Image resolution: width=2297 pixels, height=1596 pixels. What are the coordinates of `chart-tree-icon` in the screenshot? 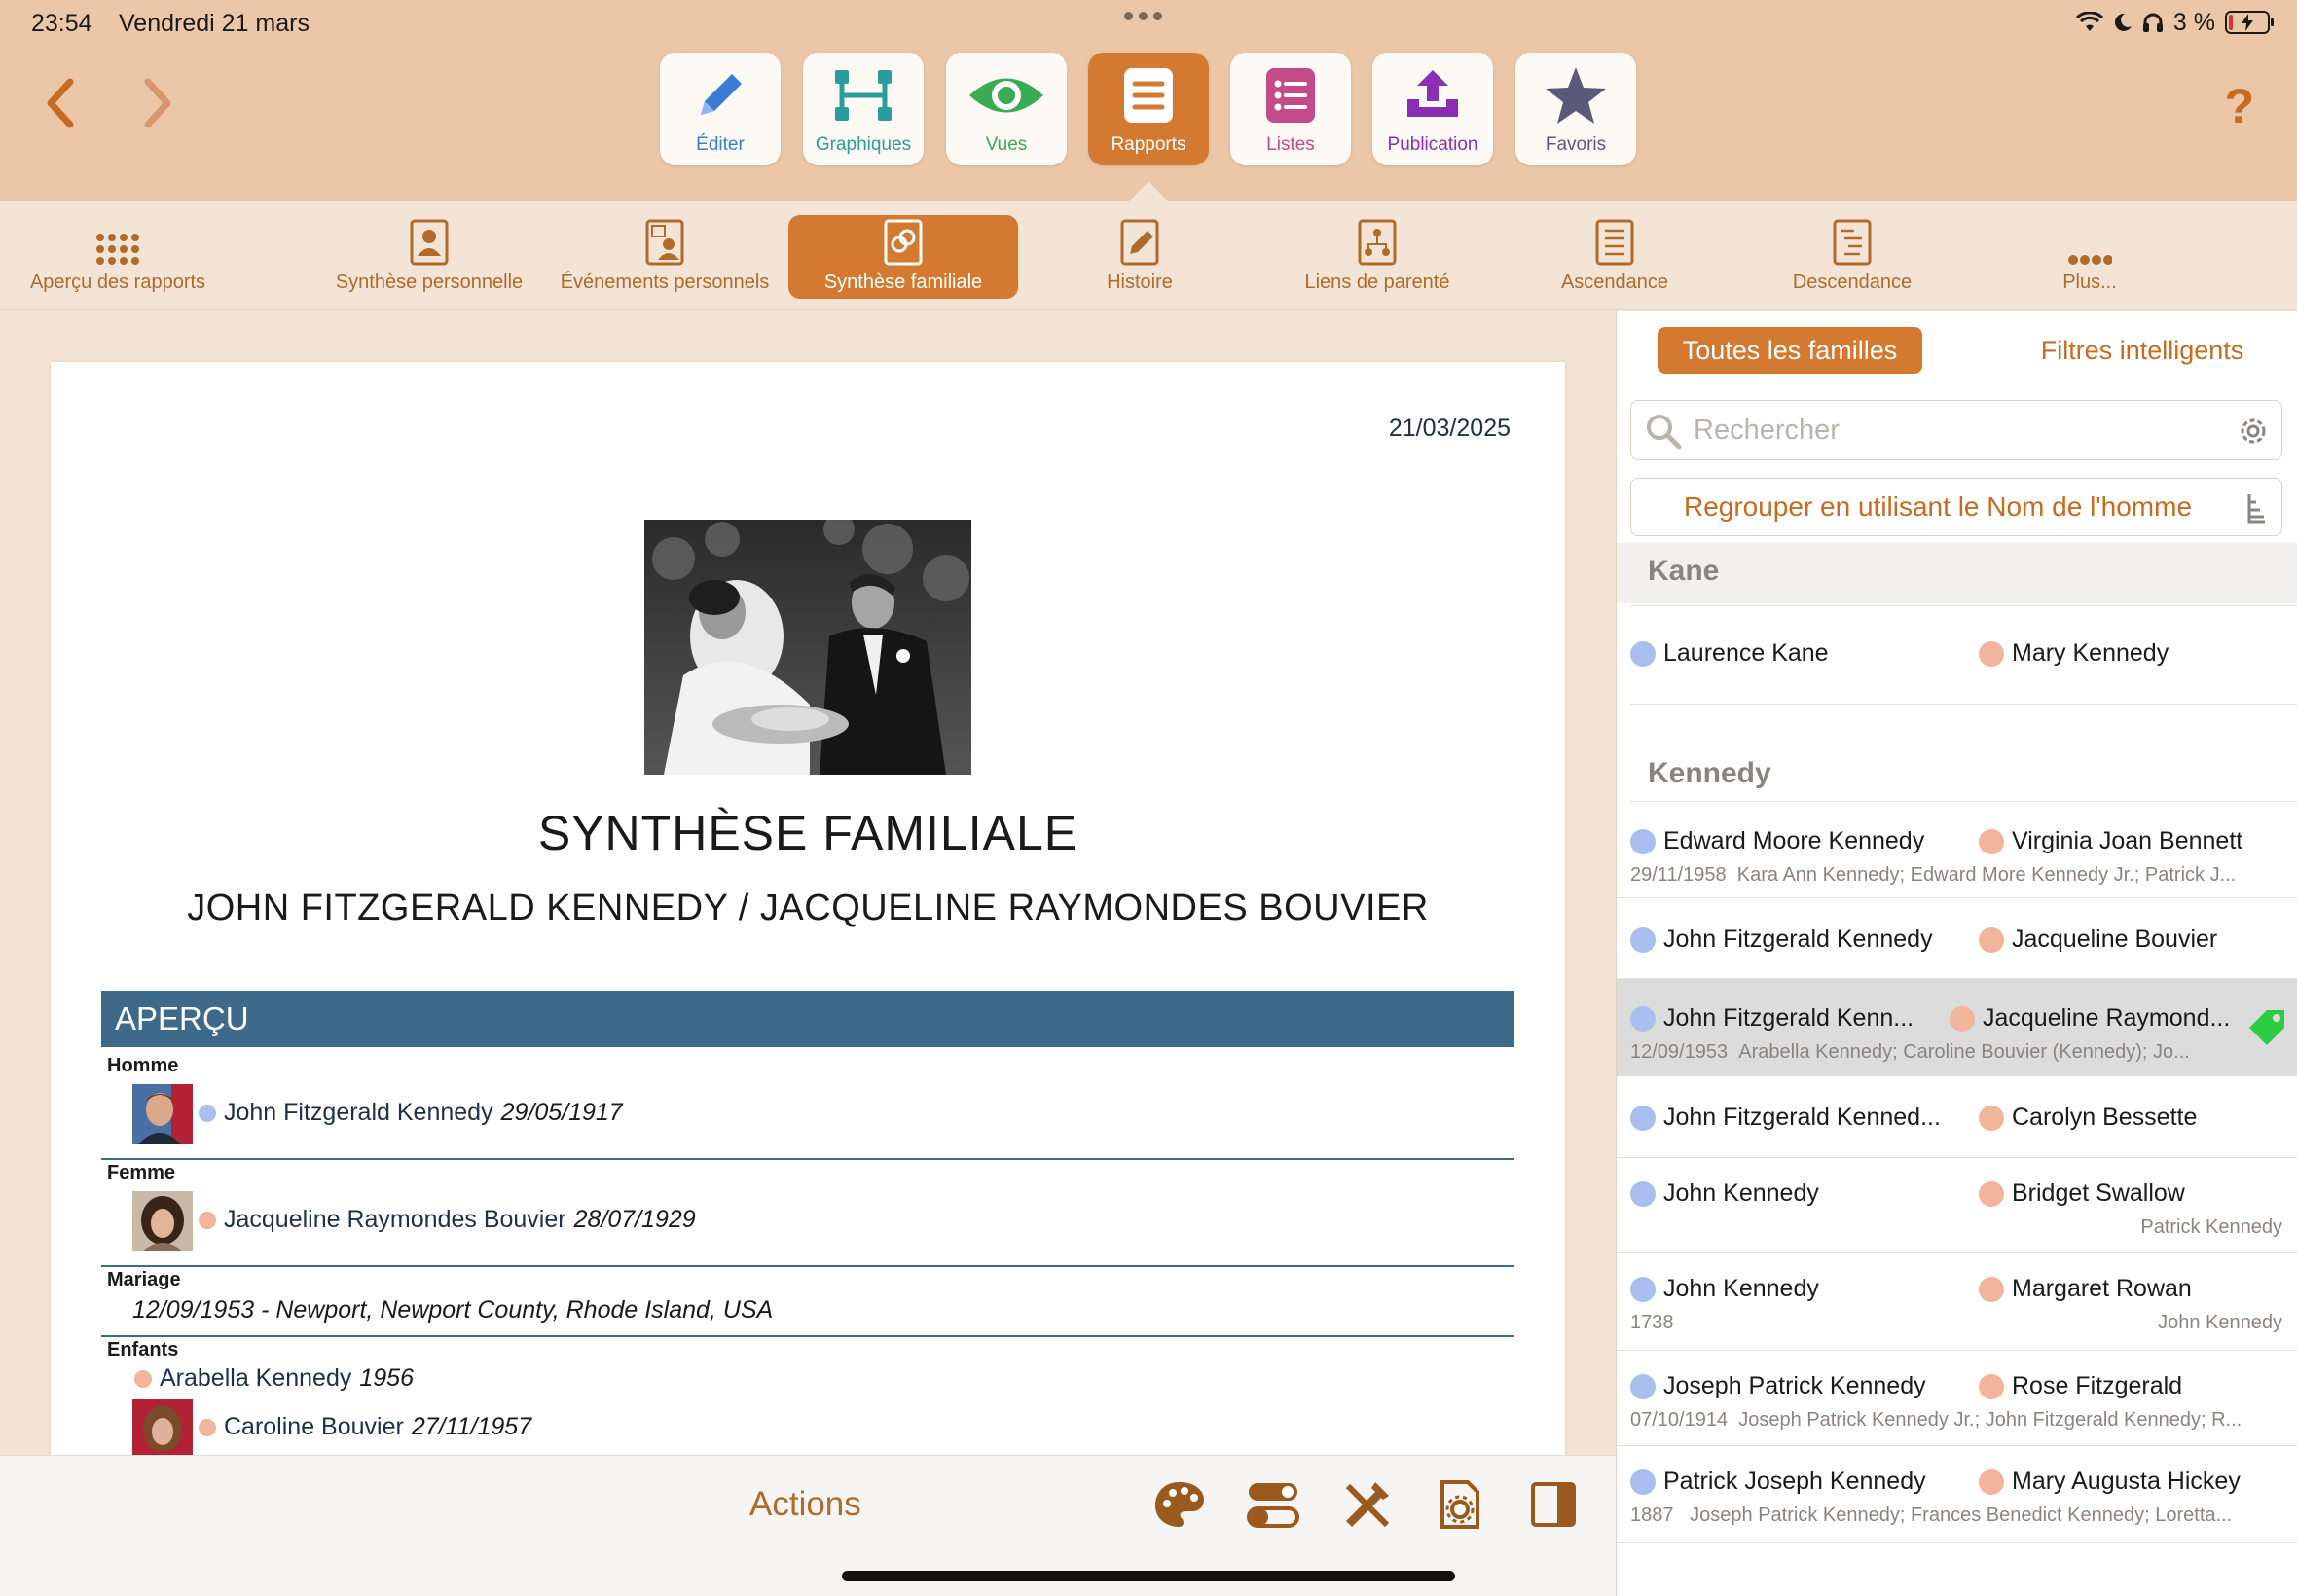 It's located at (863, 95).